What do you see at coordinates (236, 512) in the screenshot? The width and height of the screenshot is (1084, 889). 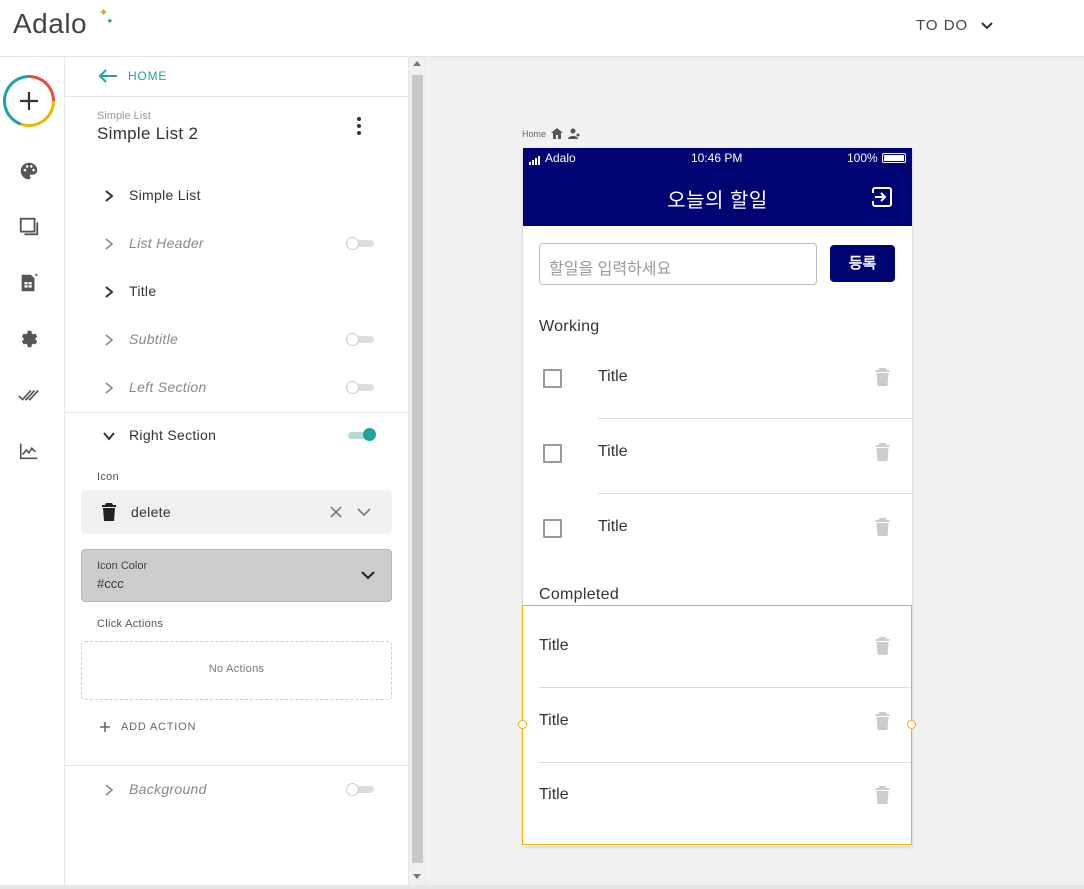 I see `icon-picker: delete` at bounding box center [236, 512].